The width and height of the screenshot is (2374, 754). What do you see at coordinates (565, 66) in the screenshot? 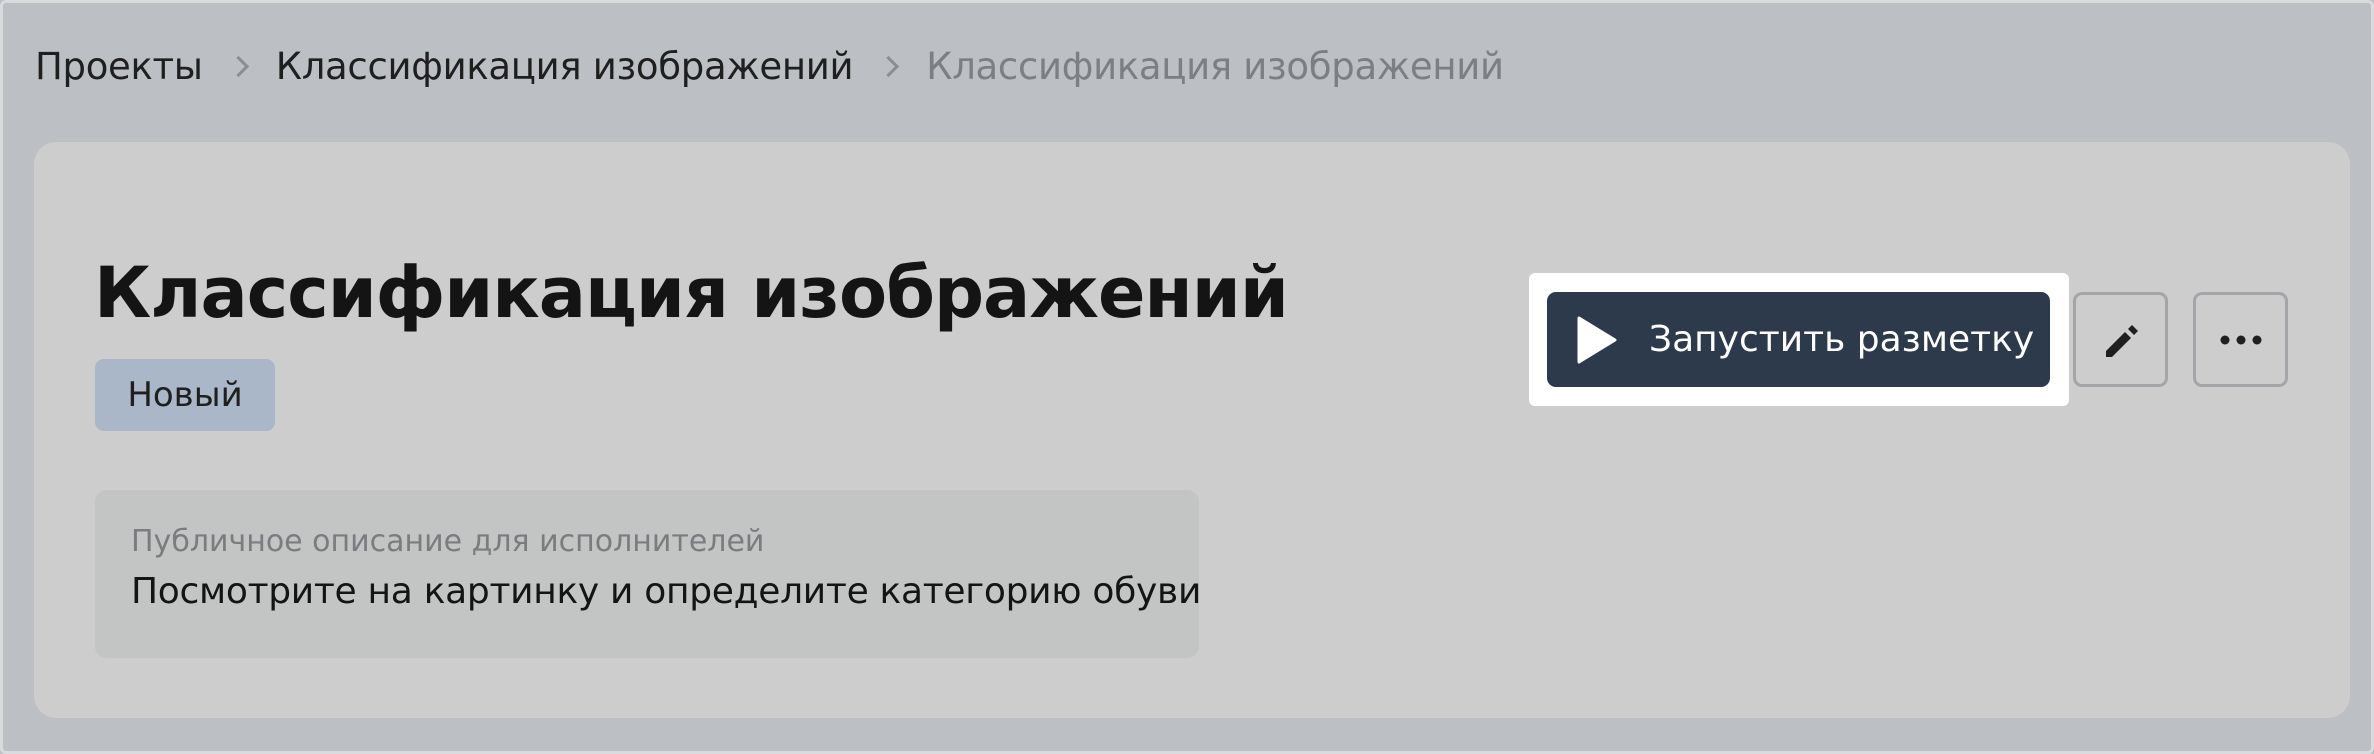
I see `breadcrumb-item-project: Классификация изображений` at bounding box center [565, 66].